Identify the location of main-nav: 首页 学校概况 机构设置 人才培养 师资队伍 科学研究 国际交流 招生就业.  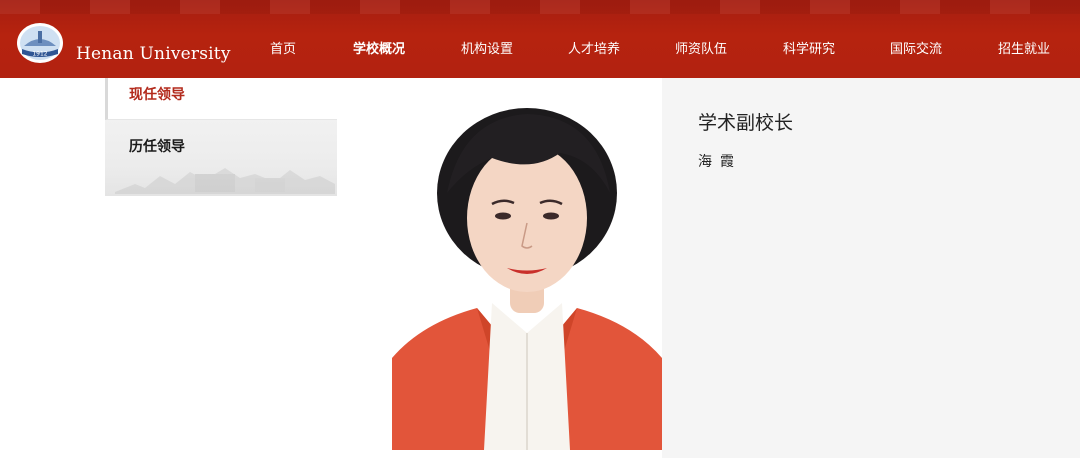
(540, 49).